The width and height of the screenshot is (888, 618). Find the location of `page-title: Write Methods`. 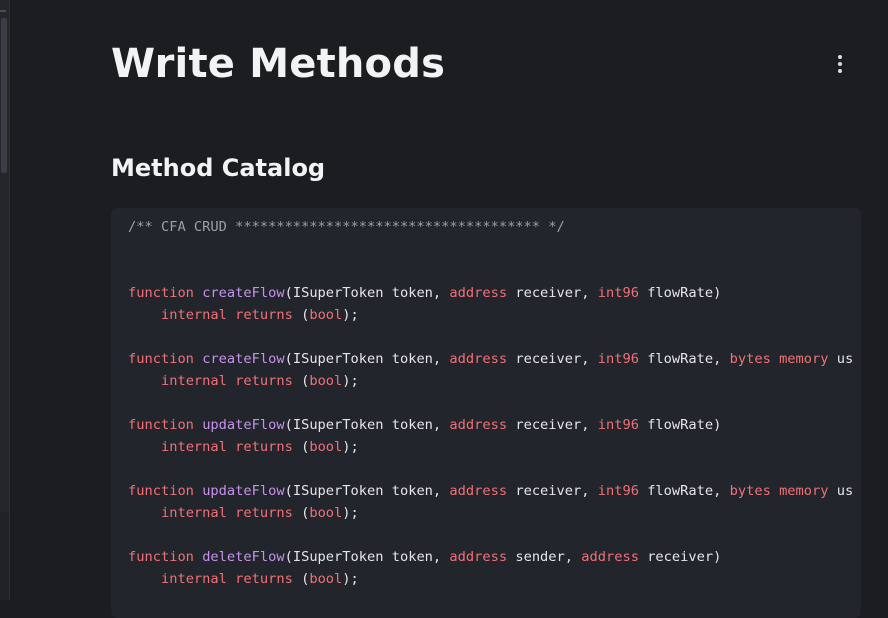

page-title: Write Methods is located at coordinates (278, 64).